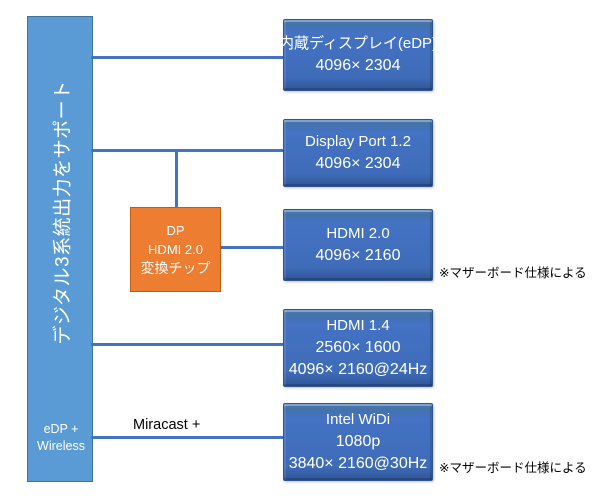  Describe the element at coordinates (358, 43) in the screenshot. I see `output-box-edp-line1: 内蔵ディスプレイ(eDP)` at that location.